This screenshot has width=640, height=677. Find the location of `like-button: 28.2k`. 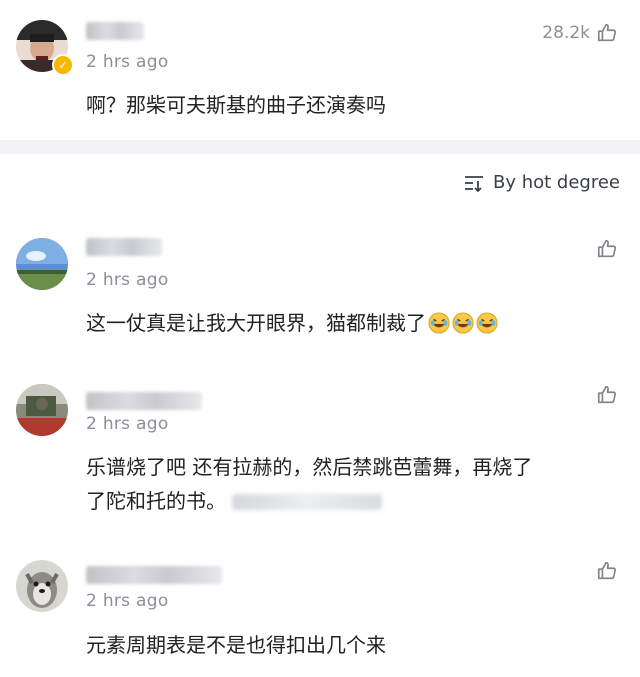

like-button: 28.2k is located at coordinates (580, 33).